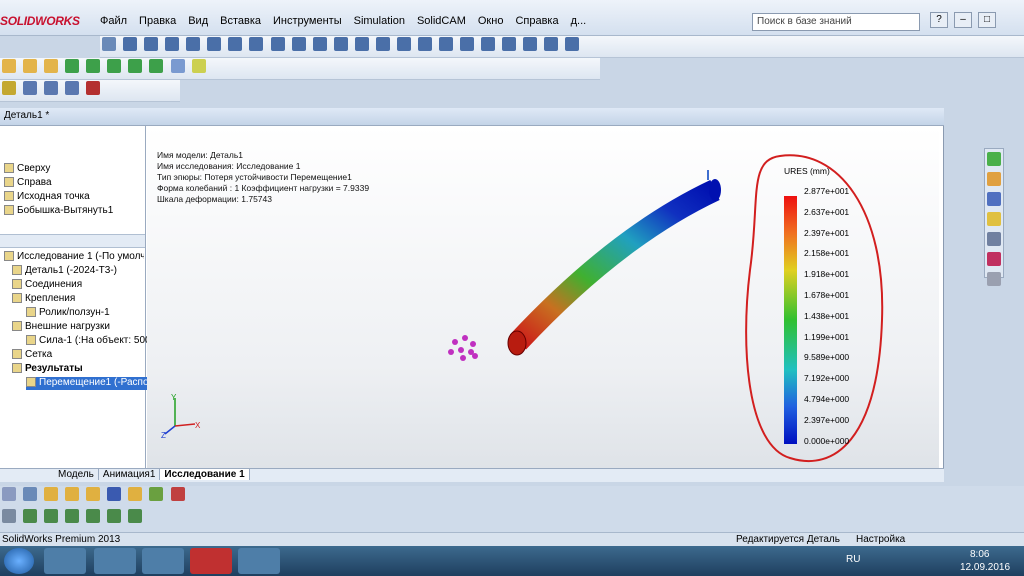 The image size is (1024, 576). What do you see at coordinates (530, 44) in the screenshot?
I see `display-icon` at bounding box center [530, 44].